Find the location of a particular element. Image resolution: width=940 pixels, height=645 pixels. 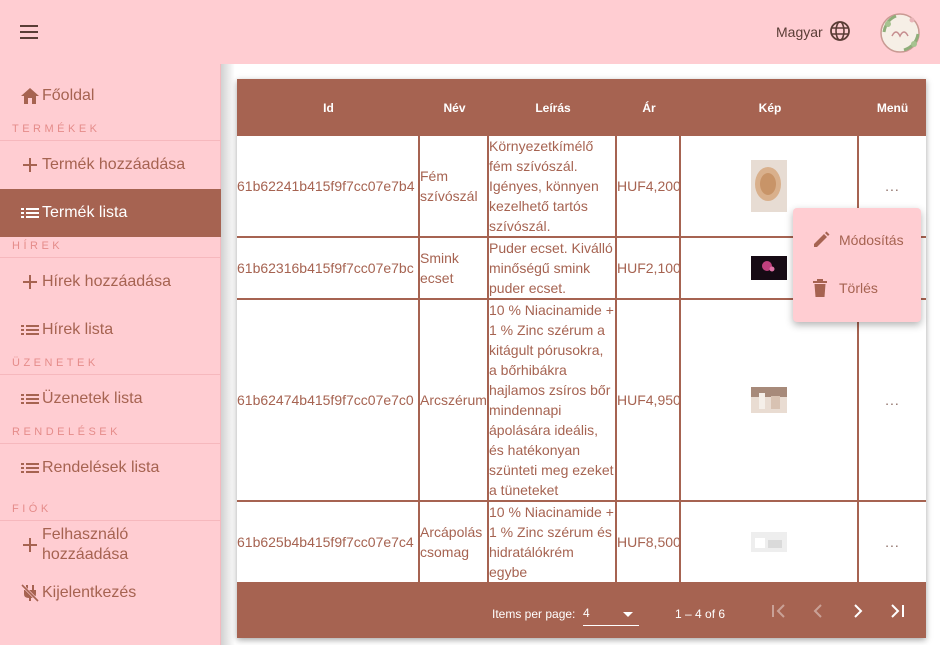

column-header-name: Név is located at coordinates (454, 107).